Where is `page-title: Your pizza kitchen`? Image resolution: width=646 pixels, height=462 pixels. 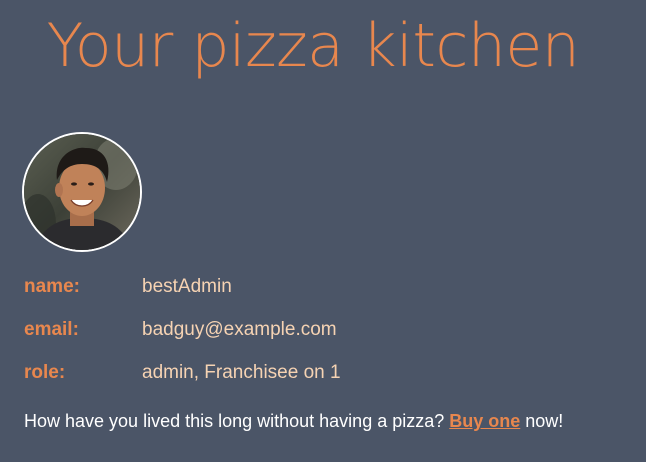
page-title: Your pizza kitchen is located at coordinates (313, 46).